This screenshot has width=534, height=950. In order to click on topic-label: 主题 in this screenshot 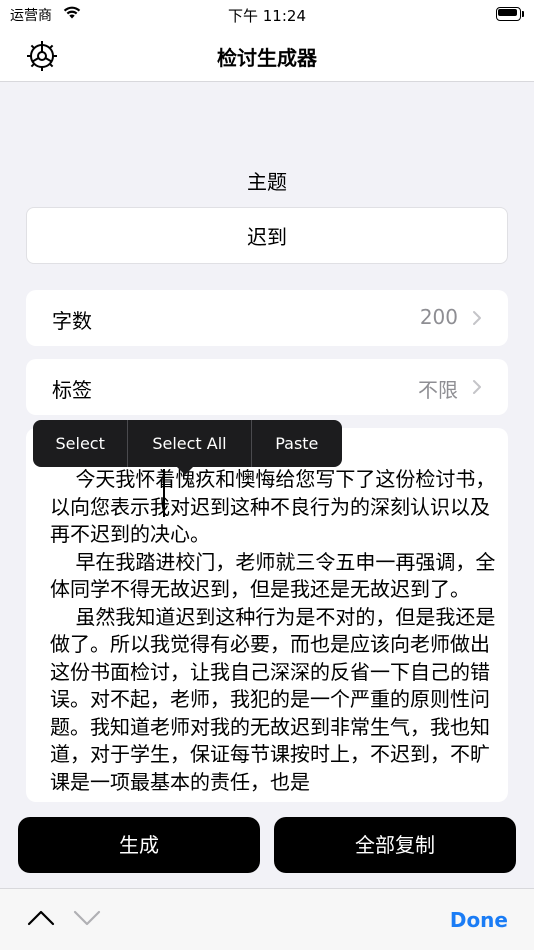, I will do `click(267, 182)`.